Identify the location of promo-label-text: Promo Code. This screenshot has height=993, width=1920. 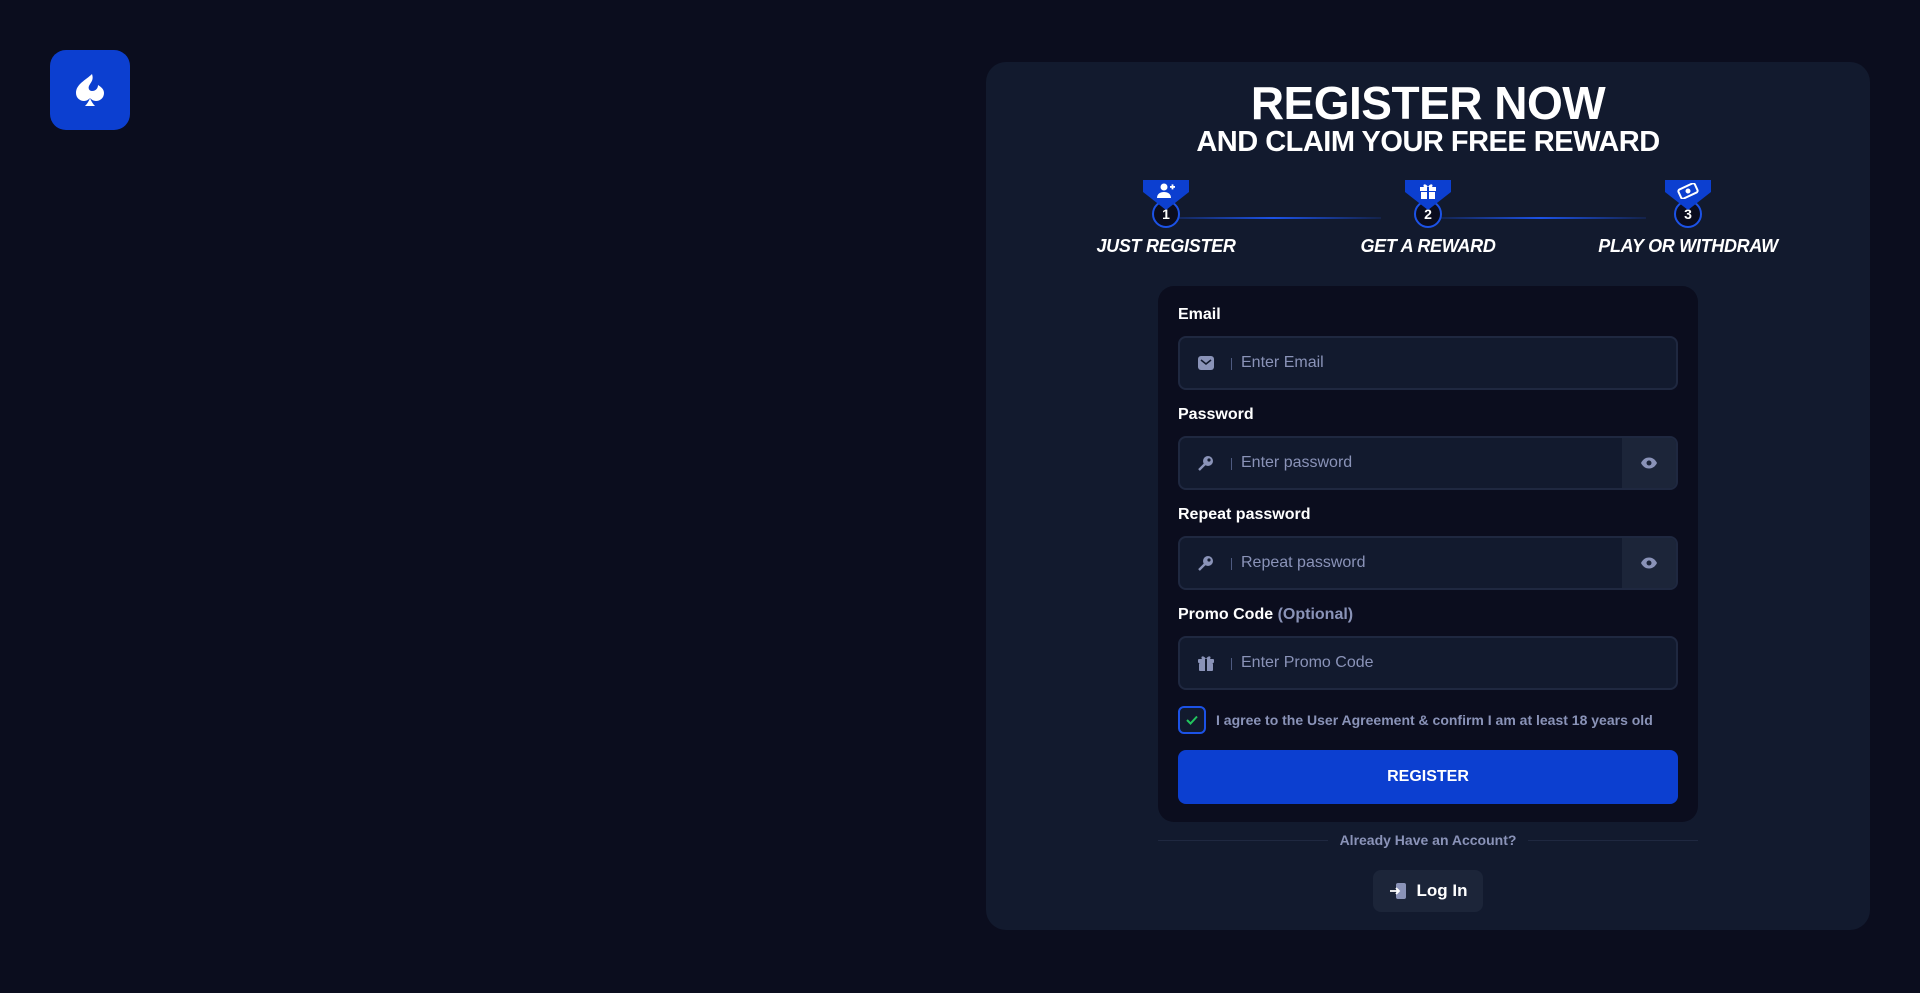
(1226, 614).